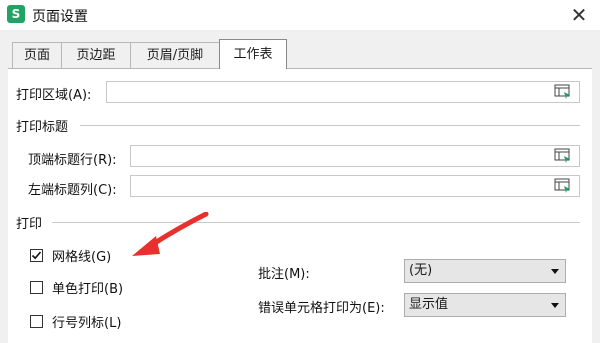  What do you see at coordinates (37, 55) in the screenshot?
I see `tab-page: 页面` at bounding box center [37, 55].